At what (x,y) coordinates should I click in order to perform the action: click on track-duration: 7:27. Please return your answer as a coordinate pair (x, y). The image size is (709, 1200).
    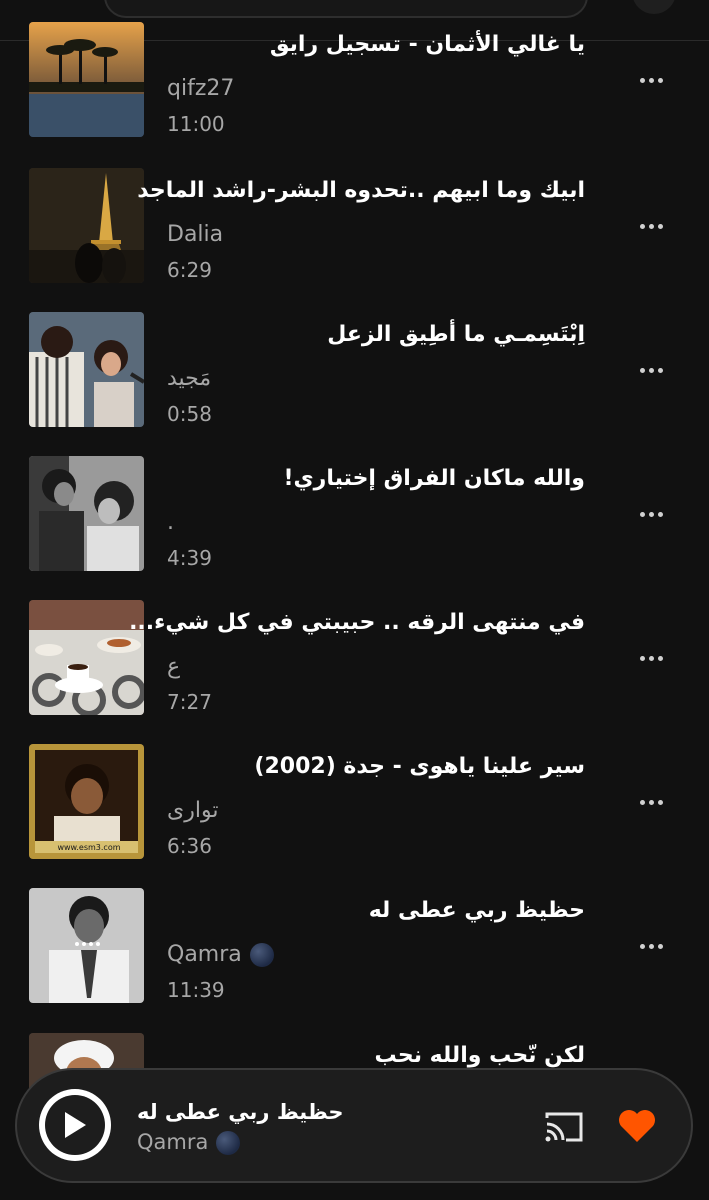
    Looking at the image, I should click on (189, 702).